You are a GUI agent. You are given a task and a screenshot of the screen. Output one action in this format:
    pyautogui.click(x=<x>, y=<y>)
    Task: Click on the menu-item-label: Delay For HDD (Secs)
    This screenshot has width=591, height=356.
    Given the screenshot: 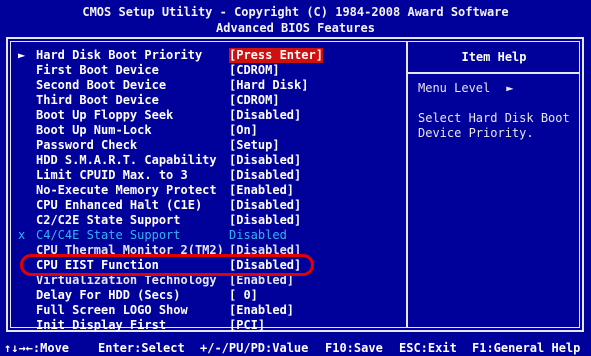 What is the action you would take?
    pyautogui.click(x=108, y=295)
    